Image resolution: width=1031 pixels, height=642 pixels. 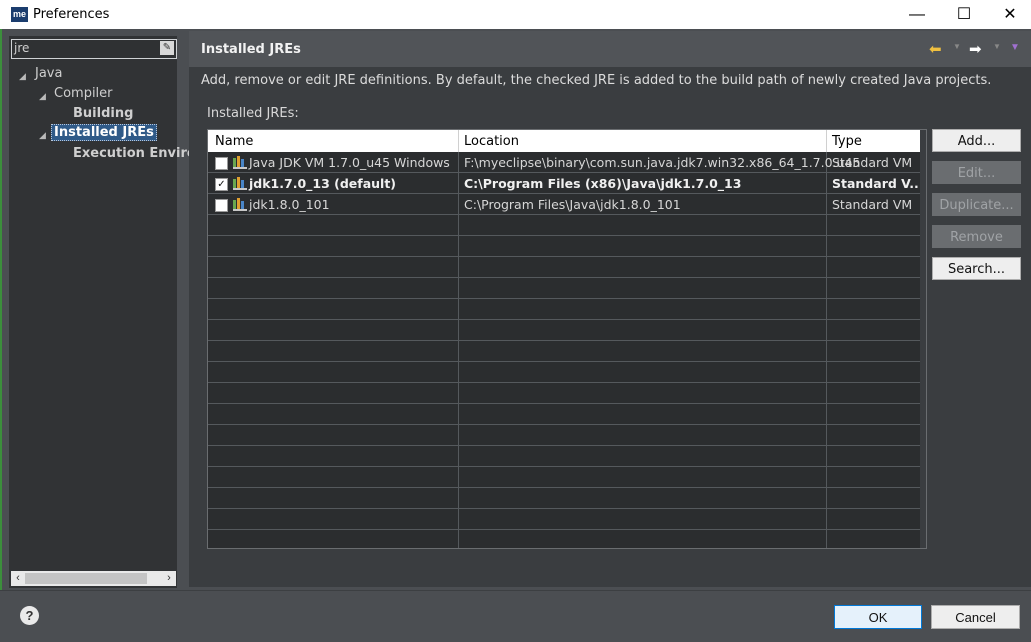 I want to click on page-header: Installed JREs ⬅ ▼ ➡ ▼ ▼, so click(x=610, y=49).